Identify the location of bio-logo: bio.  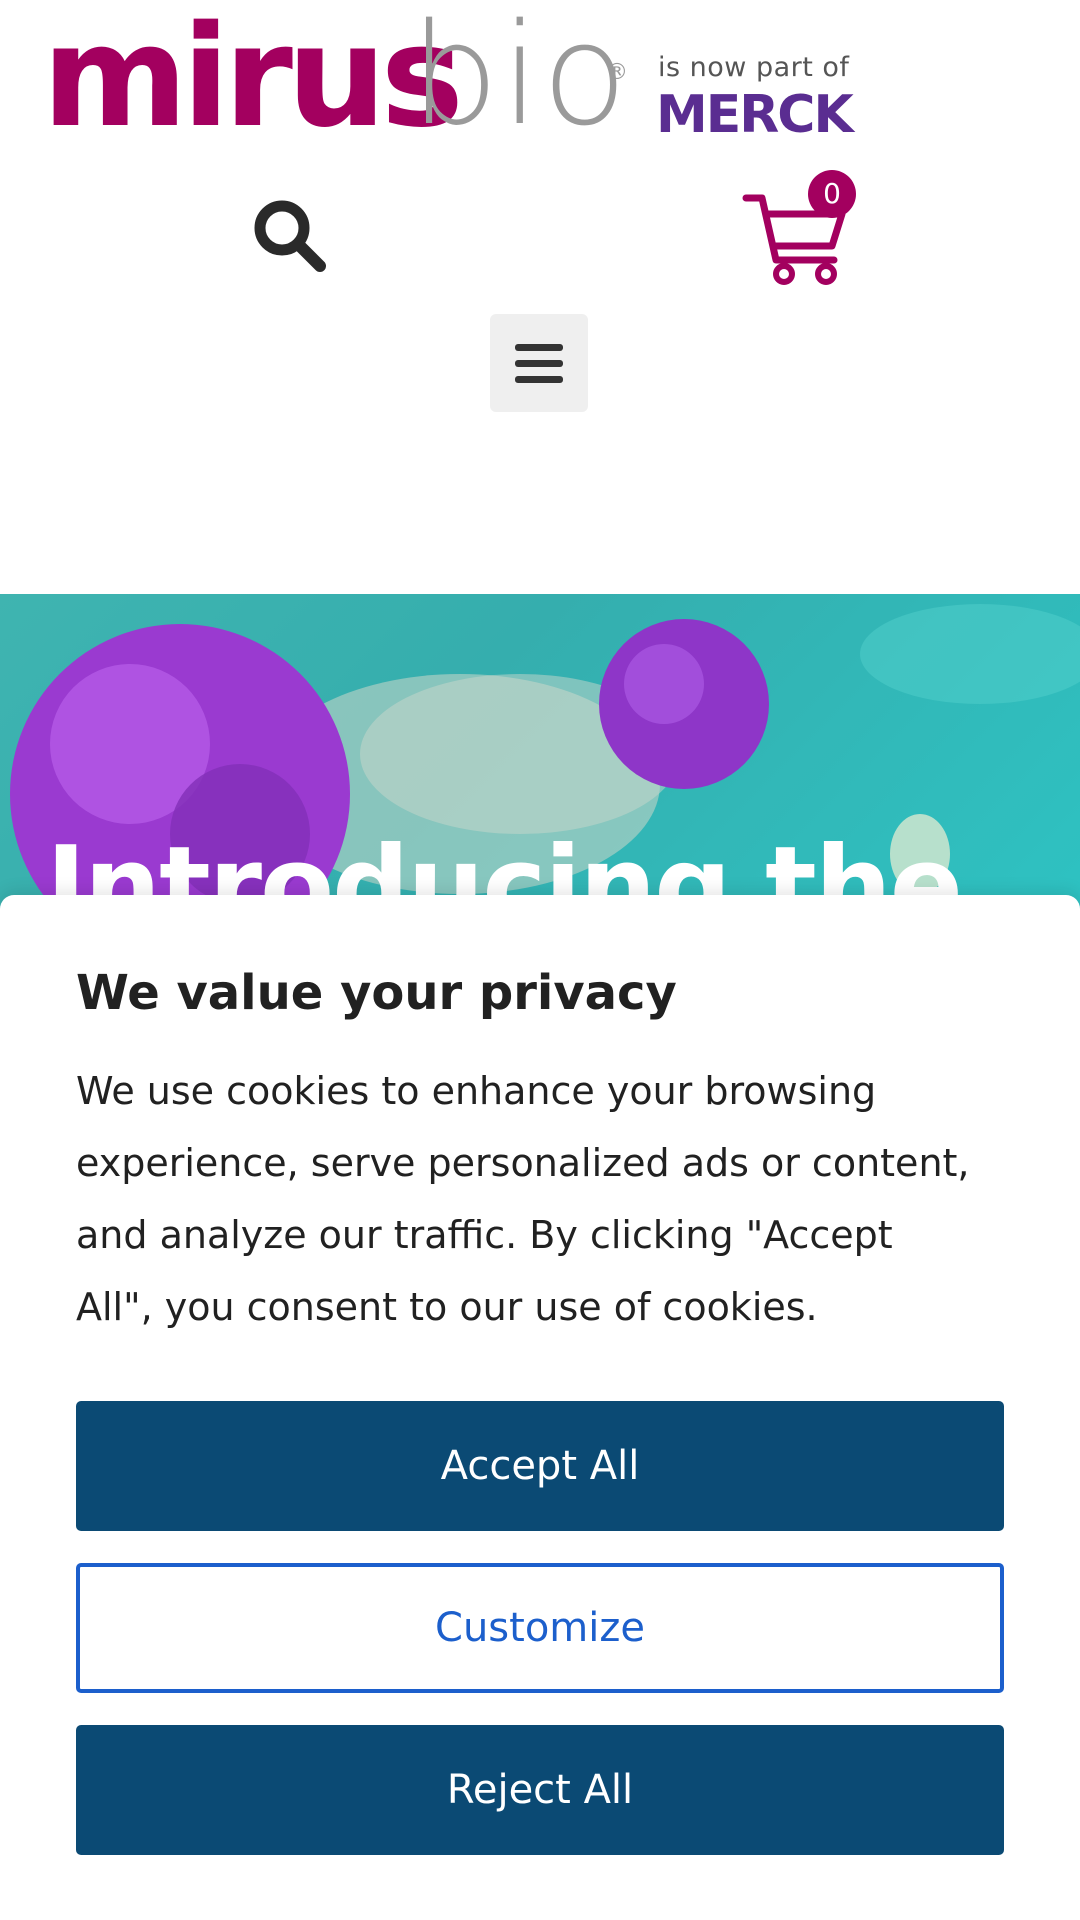
(519, 76).